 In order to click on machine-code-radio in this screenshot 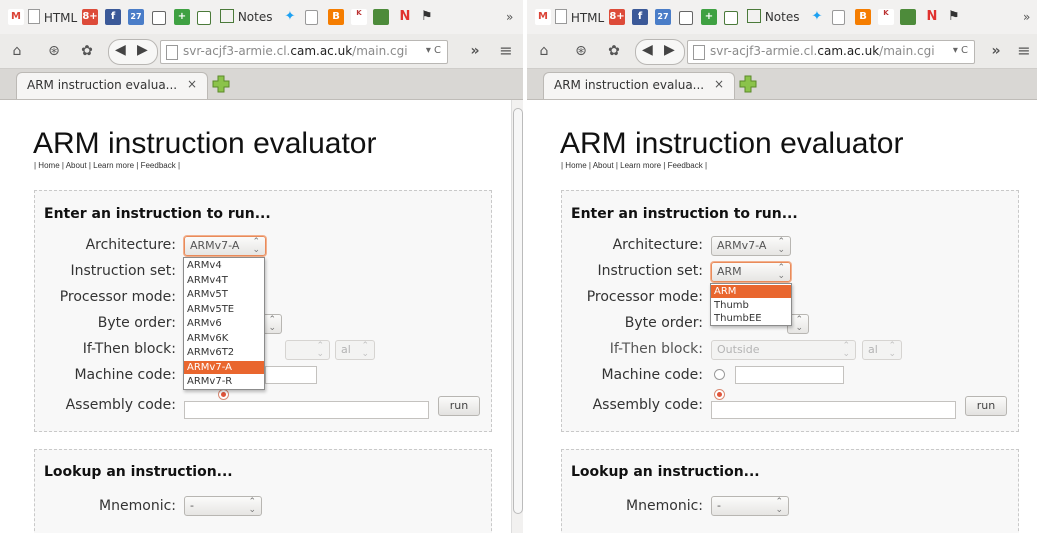, I will do `click(719, 374)`.